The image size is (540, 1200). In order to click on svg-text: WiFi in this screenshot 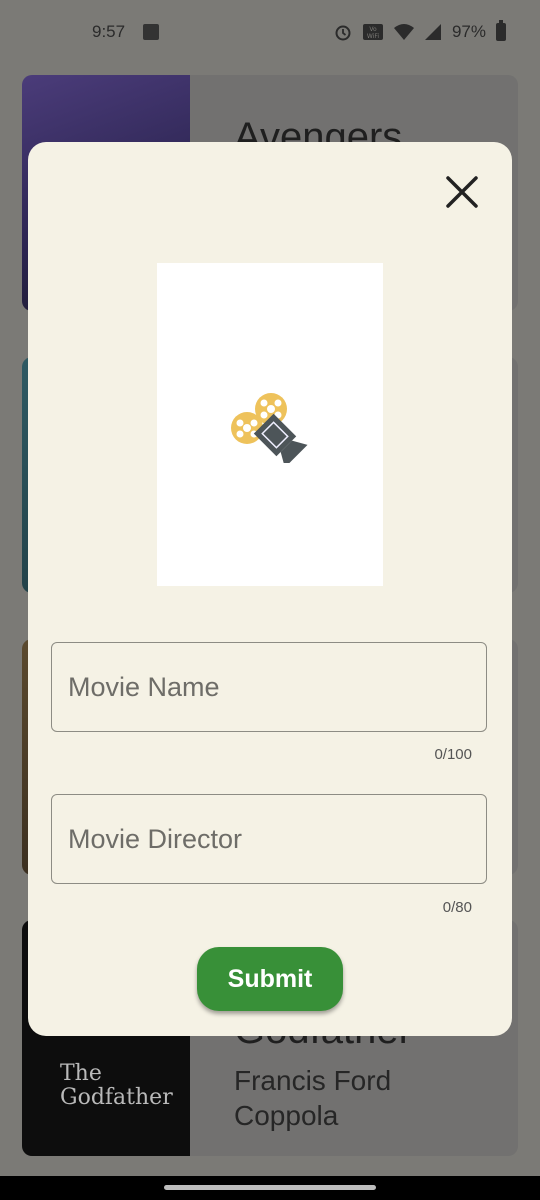, I will do `click(373, 36)`.